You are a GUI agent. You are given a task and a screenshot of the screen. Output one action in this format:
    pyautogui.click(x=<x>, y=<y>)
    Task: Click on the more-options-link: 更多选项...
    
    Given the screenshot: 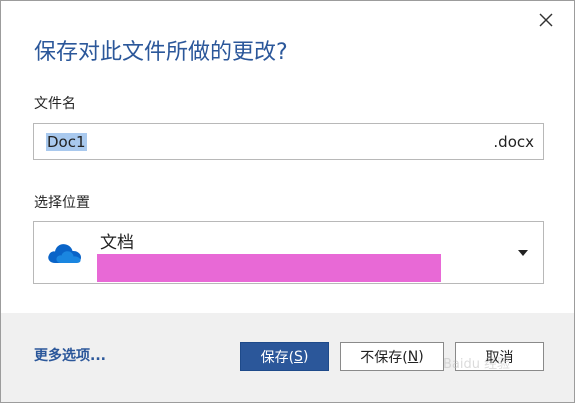 What is the action you would take?
    pyautogui.click(x=70, y=356)
    